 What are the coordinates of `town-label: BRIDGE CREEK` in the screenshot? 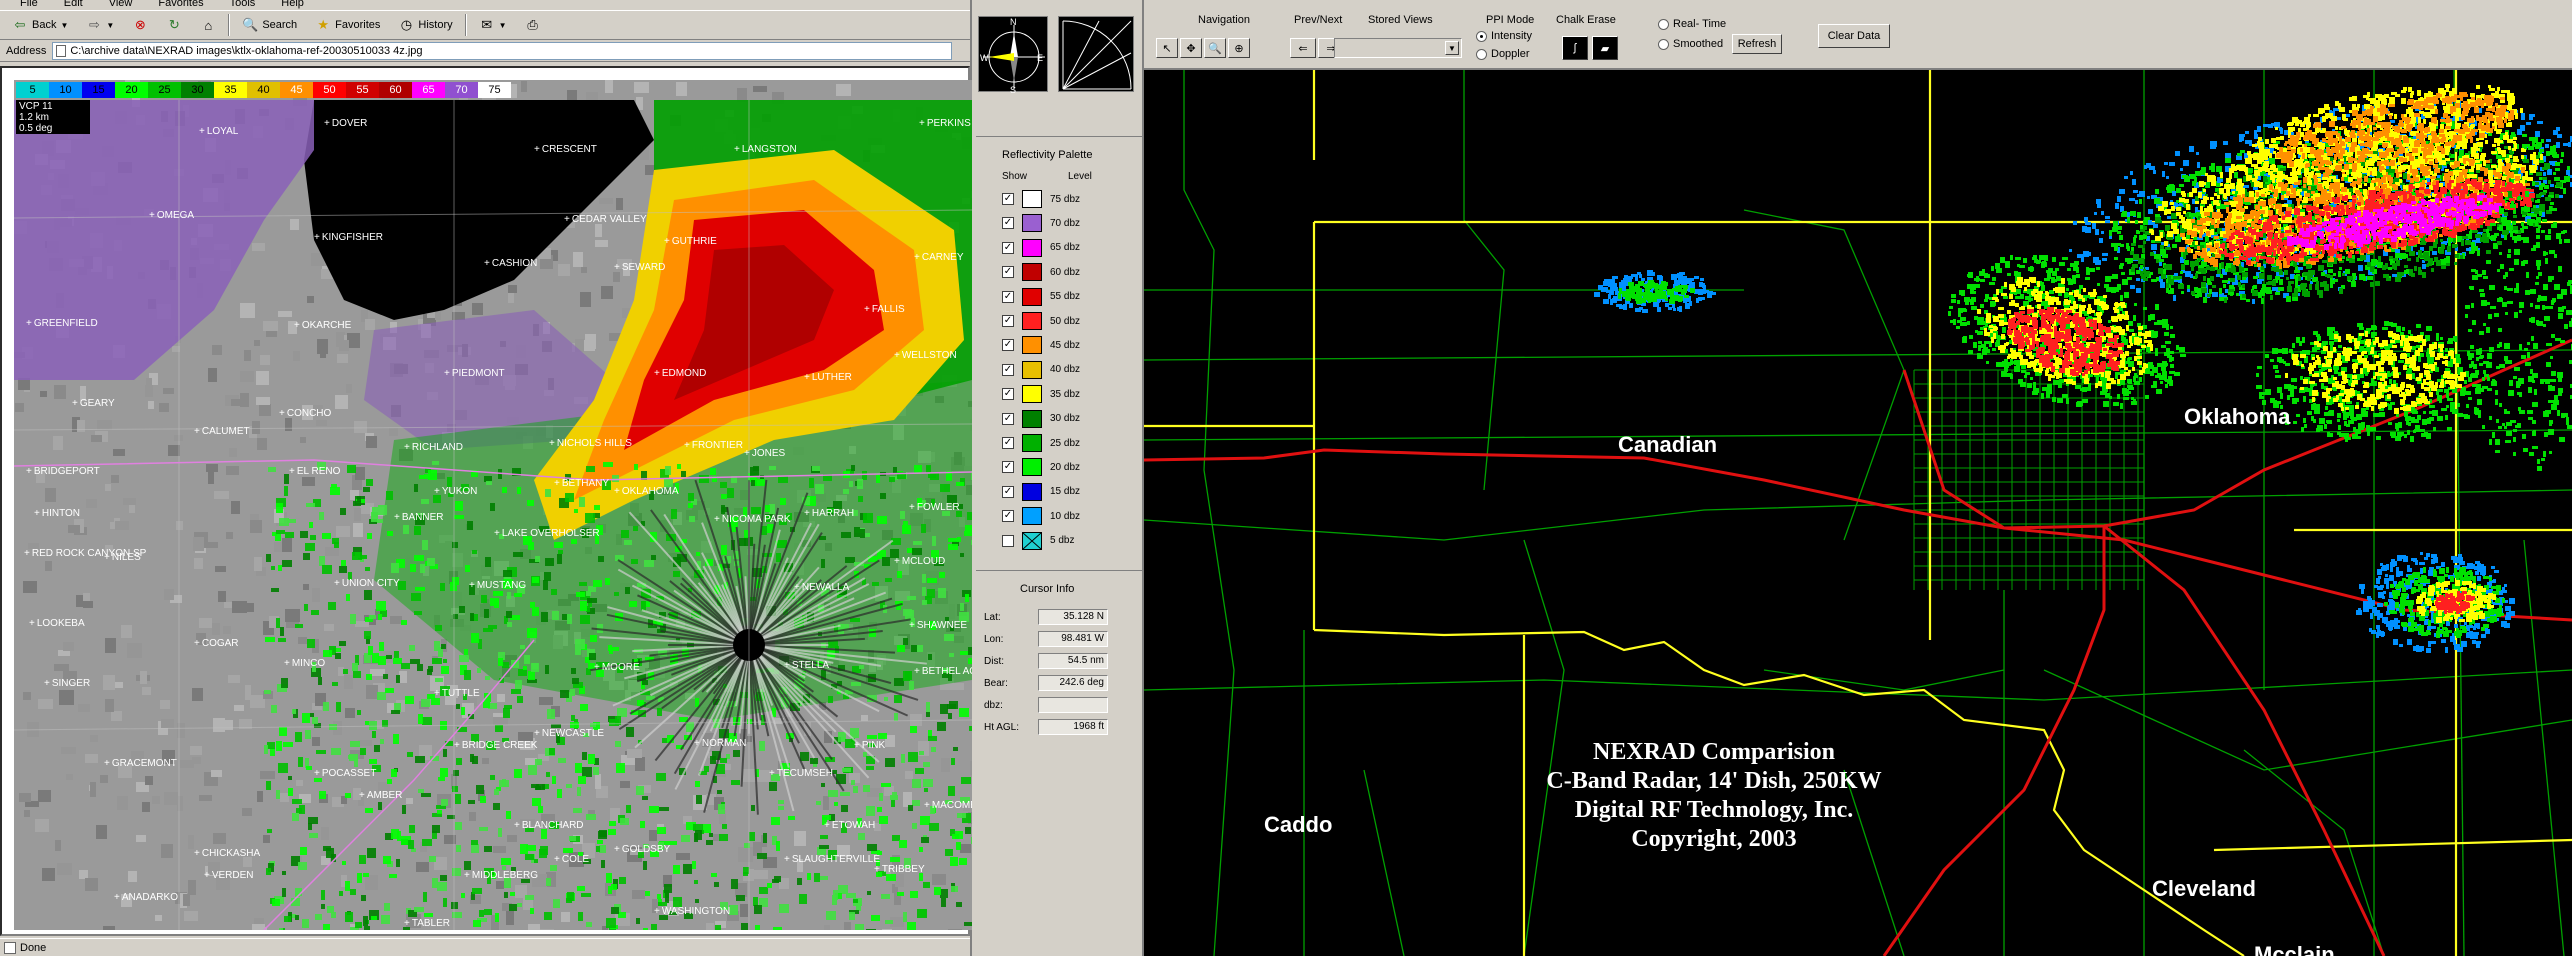 It's located at (496, 745).